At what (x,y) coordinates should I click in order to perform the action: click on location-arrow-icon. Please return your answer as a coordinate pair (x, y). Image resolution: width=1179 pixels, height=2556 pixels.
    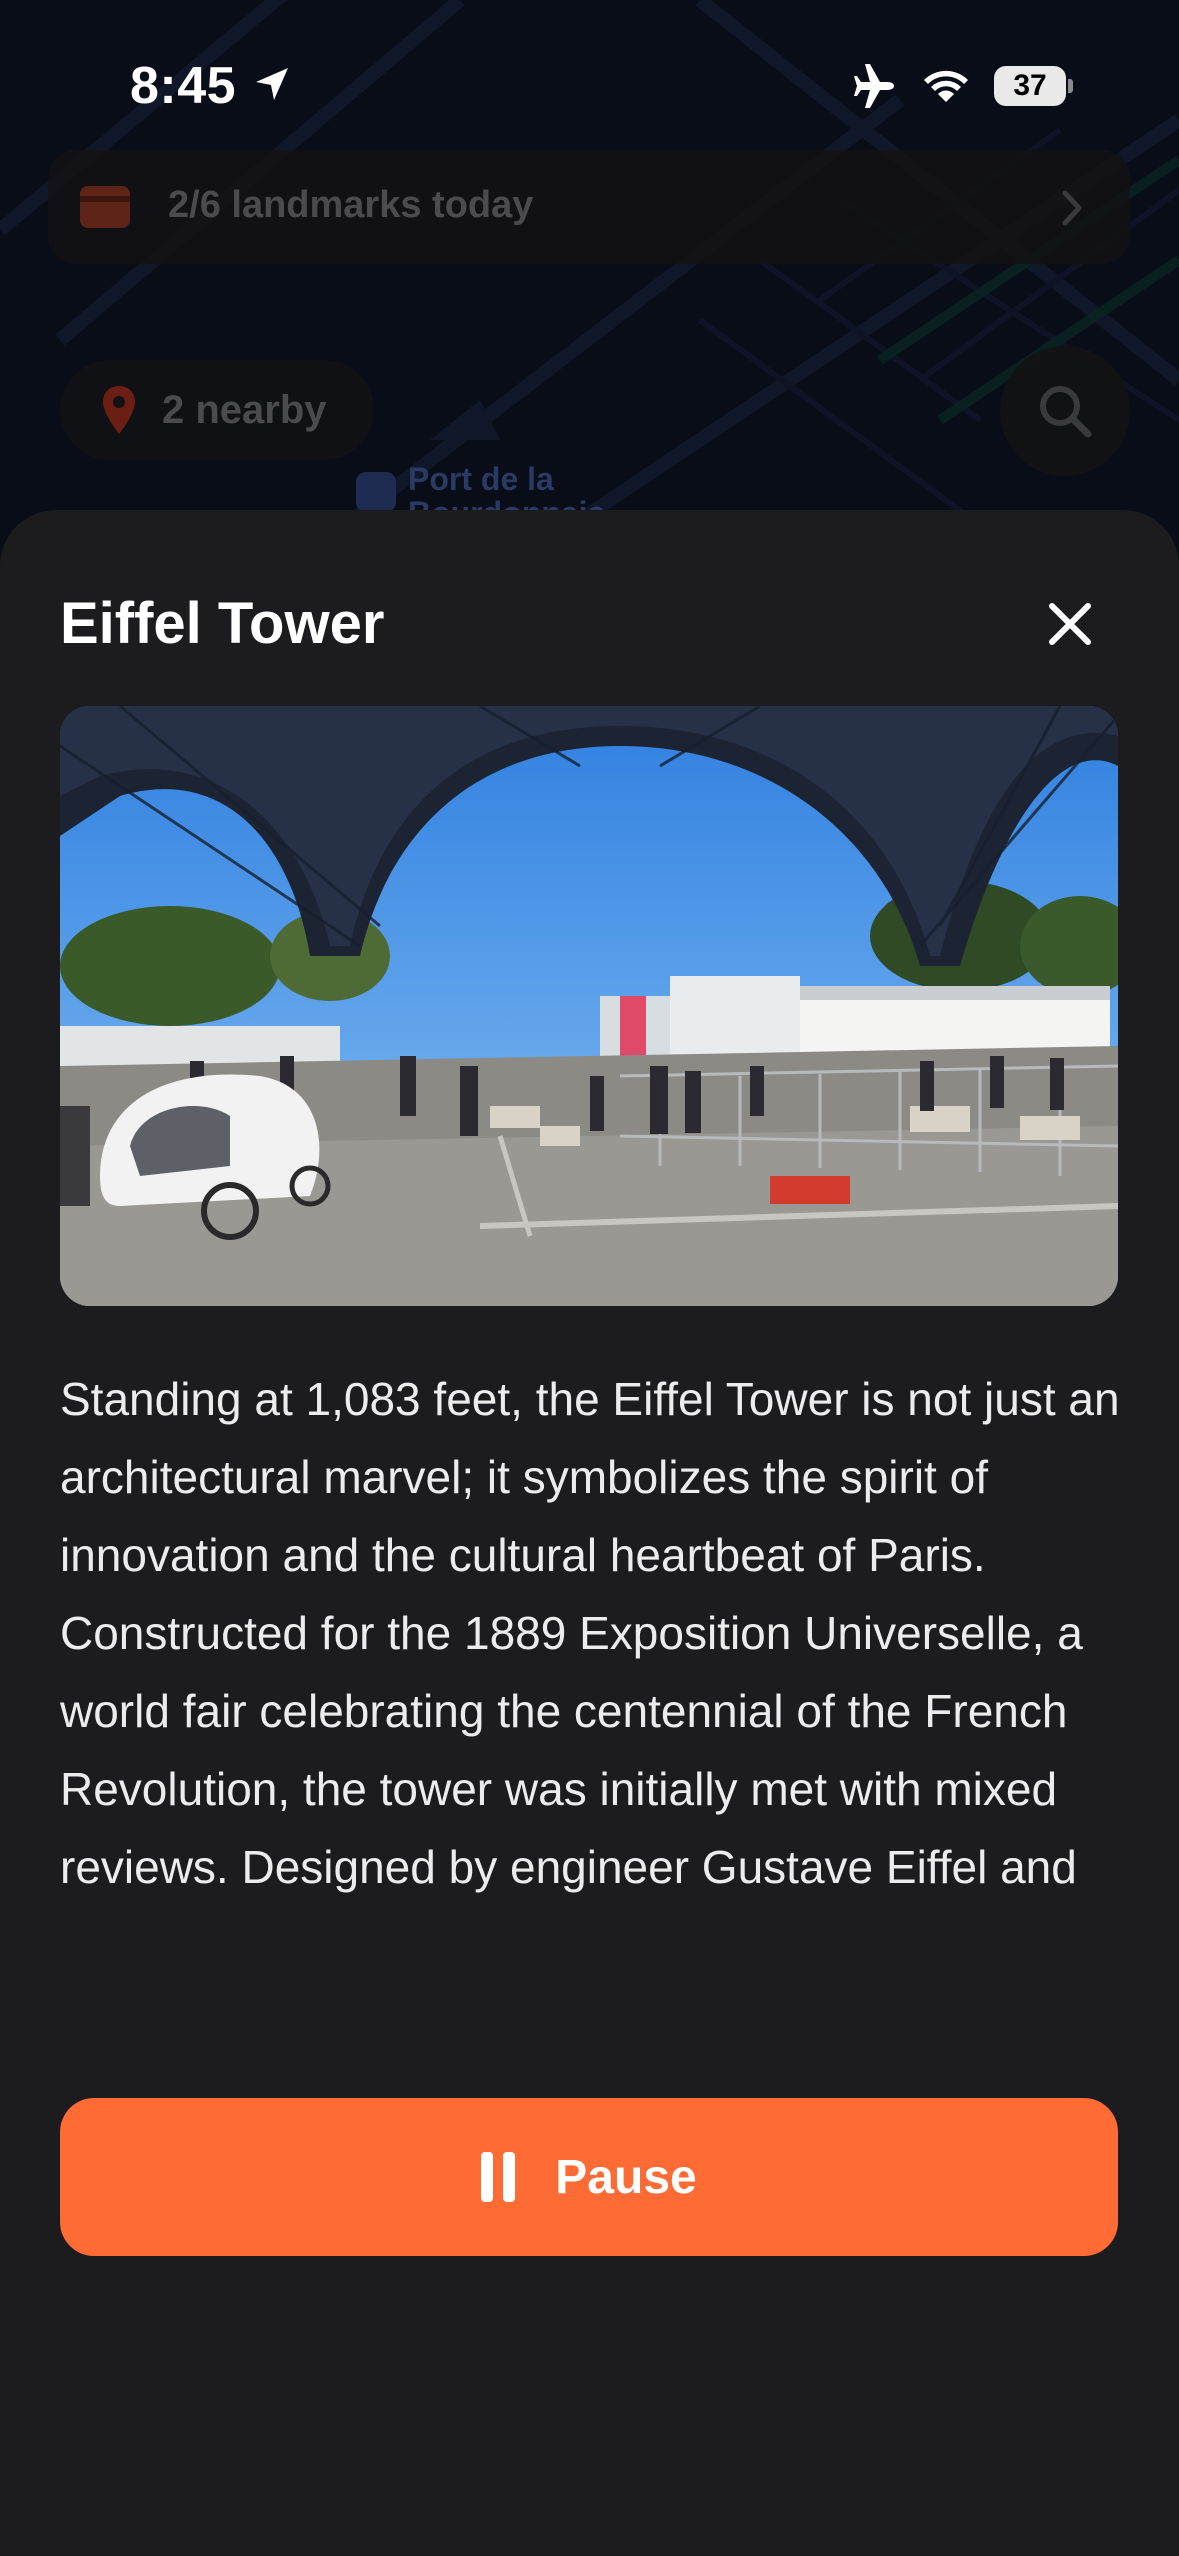
    Looking at the image, I should click on (272, 84).